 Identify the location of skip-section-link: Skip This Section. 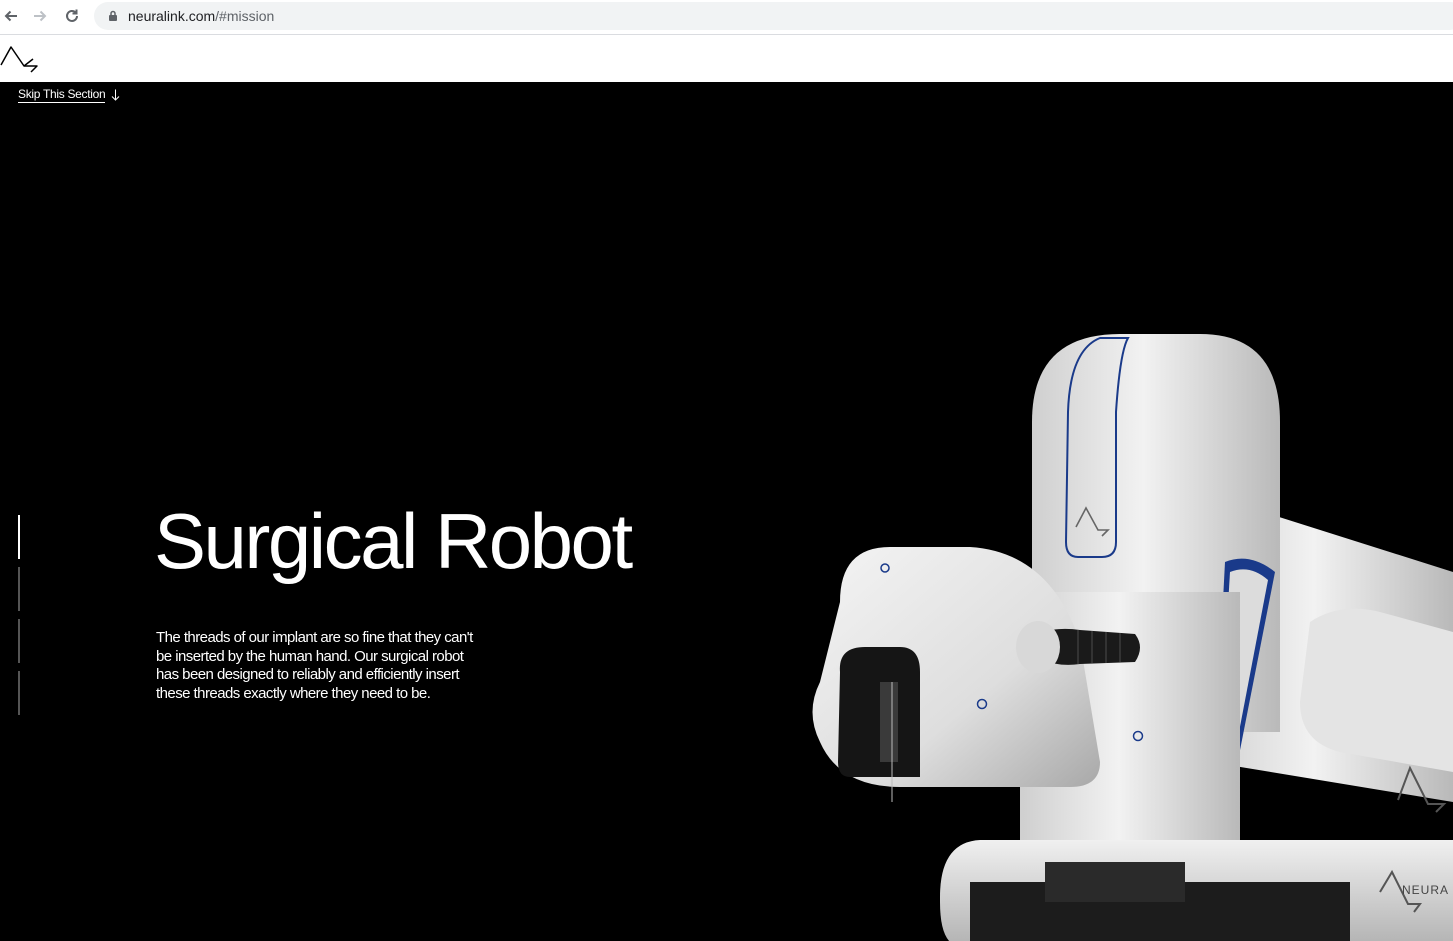
(69, 95).